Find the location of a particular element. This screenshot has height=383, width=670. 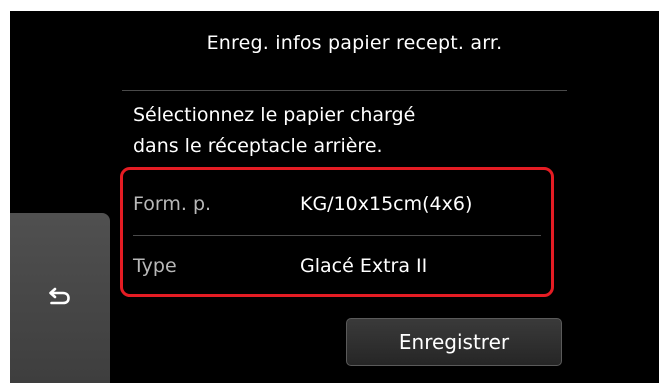

instruction-line-2: dans le réceptacle arrière. is located at coordinates (258, 146).